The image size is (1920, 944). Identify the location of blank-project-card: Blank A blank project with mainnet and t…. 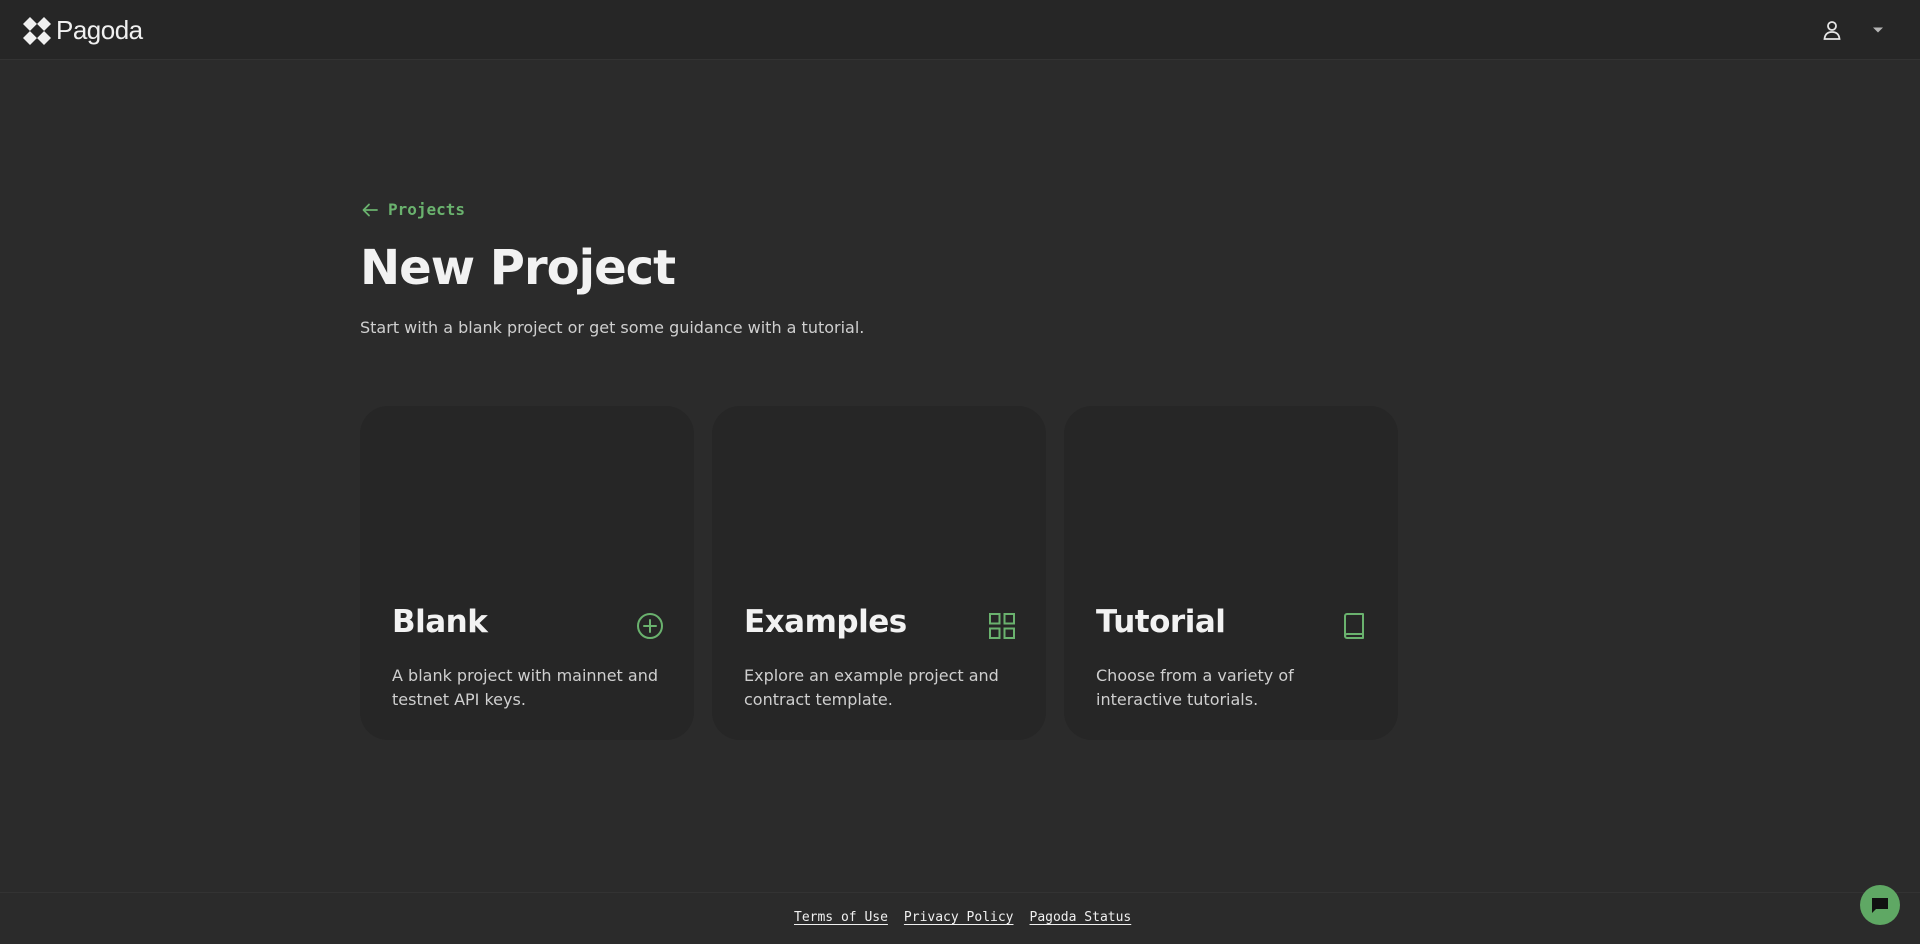
(527, 573).